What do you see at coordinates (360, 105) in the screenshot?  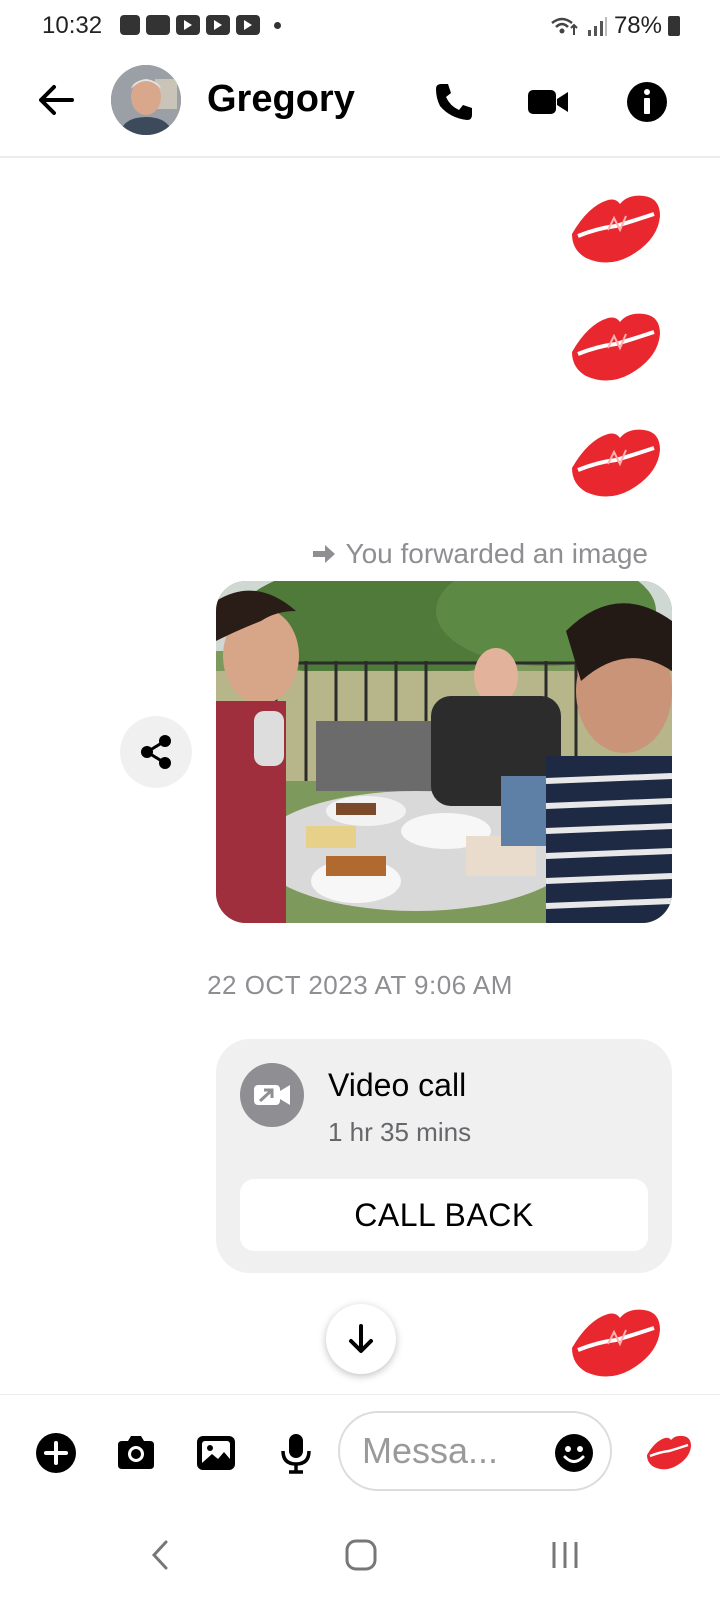 I see `conversation-header: Gregory` at bounding box center [360, 105].